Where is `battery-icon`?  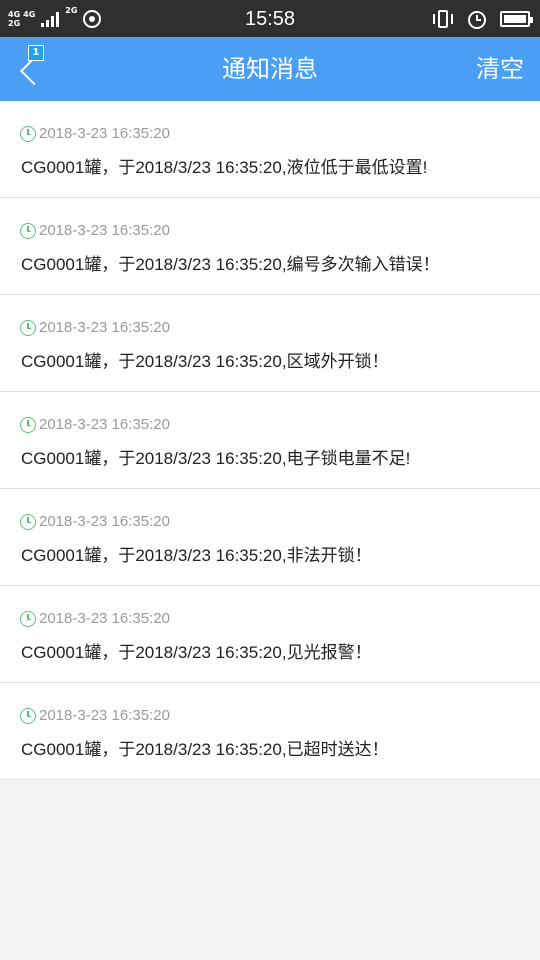
battery-icon is located at coordinates (516, 19).